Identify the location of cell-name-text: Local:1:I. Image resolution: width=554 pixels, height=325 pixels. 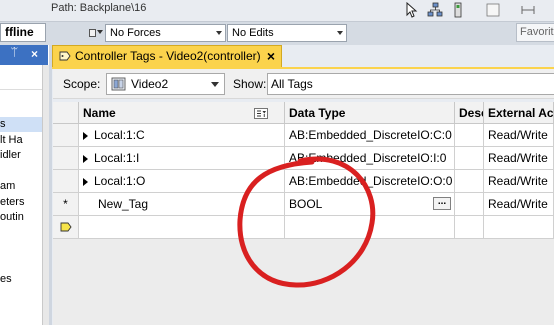
(117, 158).